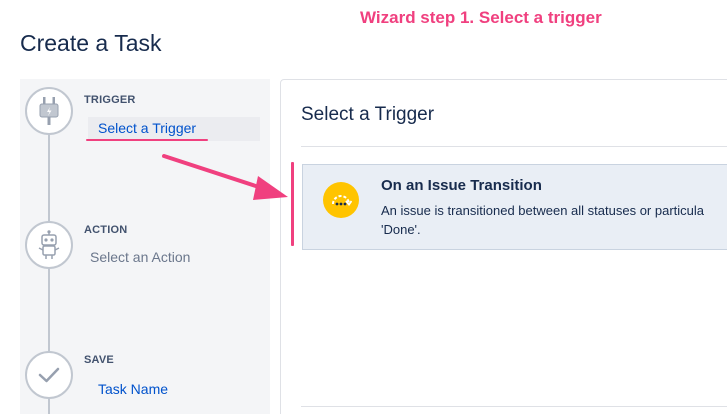 This screenshot has height=414, width=727. What do you see at coordinates (49, 111) in the screenshot?
I see `plug-icon` at bounding box center [49, 111].